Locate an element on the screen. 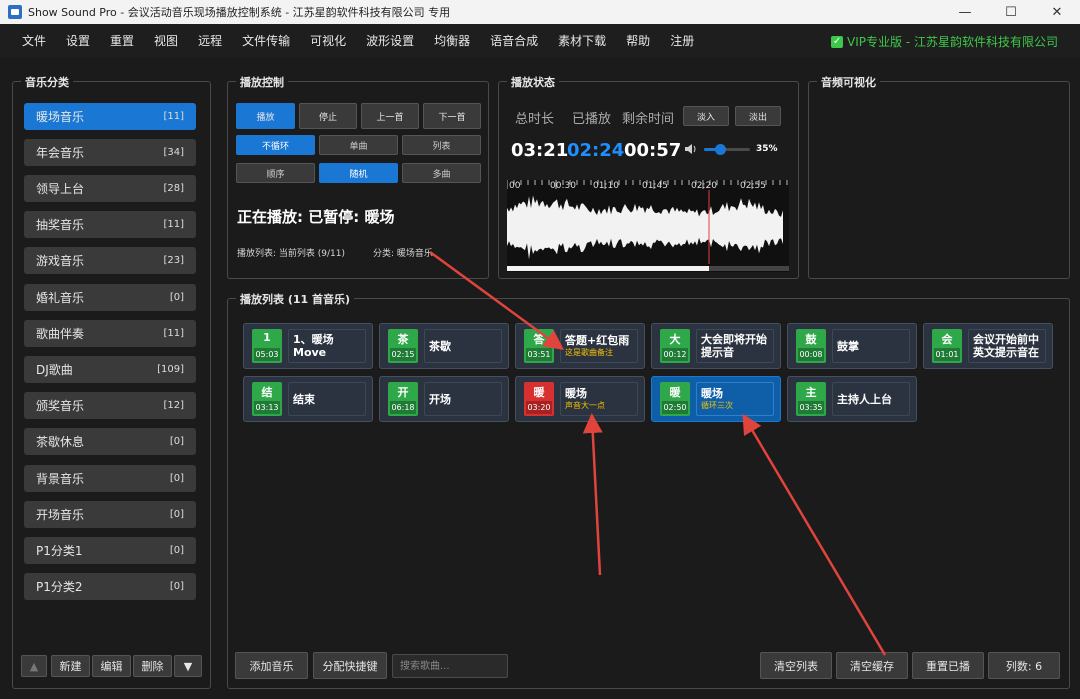 This screenshot has height=699, width=1080. arrow-to-volume-note is located at coordinates (592, 494).